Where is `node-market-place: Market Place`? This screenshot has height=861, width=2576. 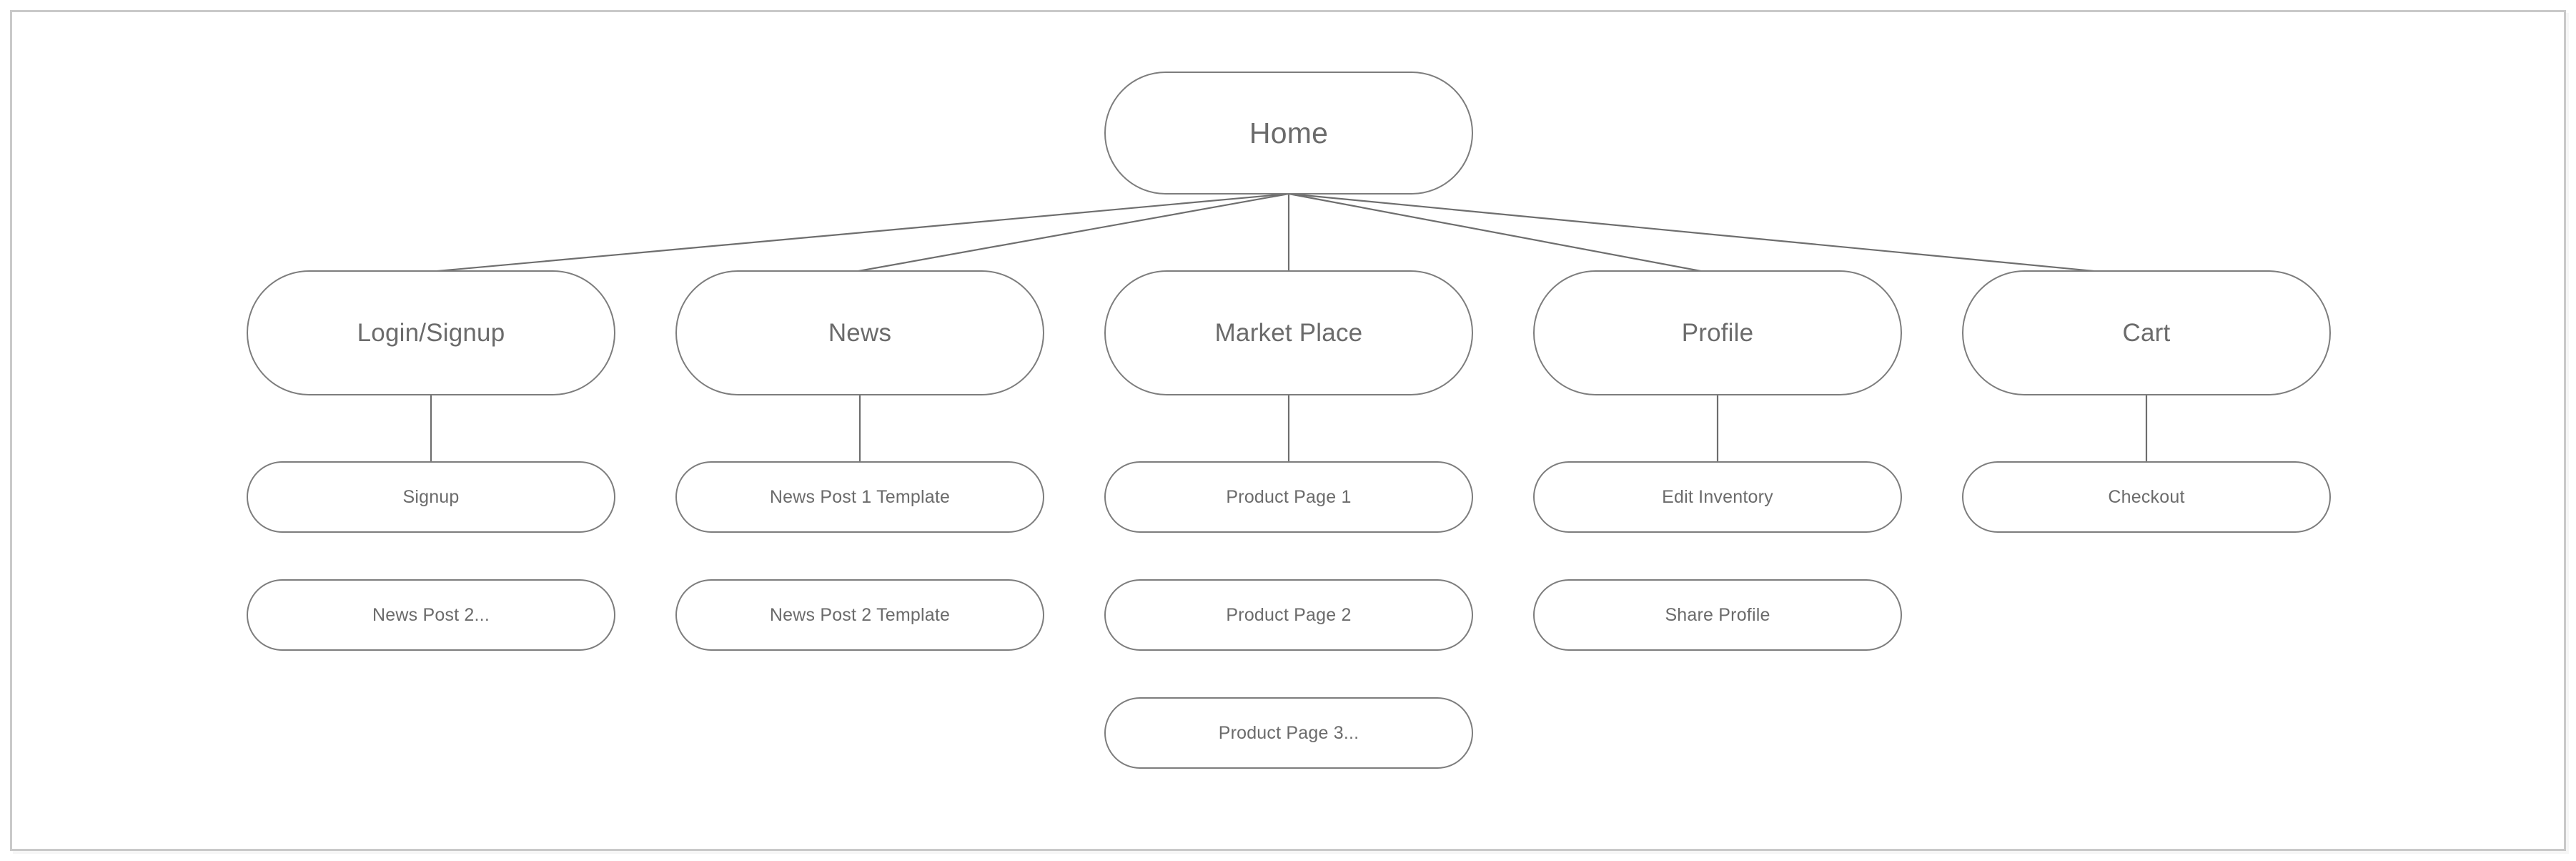 node-market-place: Market Place is located at coordinates (1288, 333).